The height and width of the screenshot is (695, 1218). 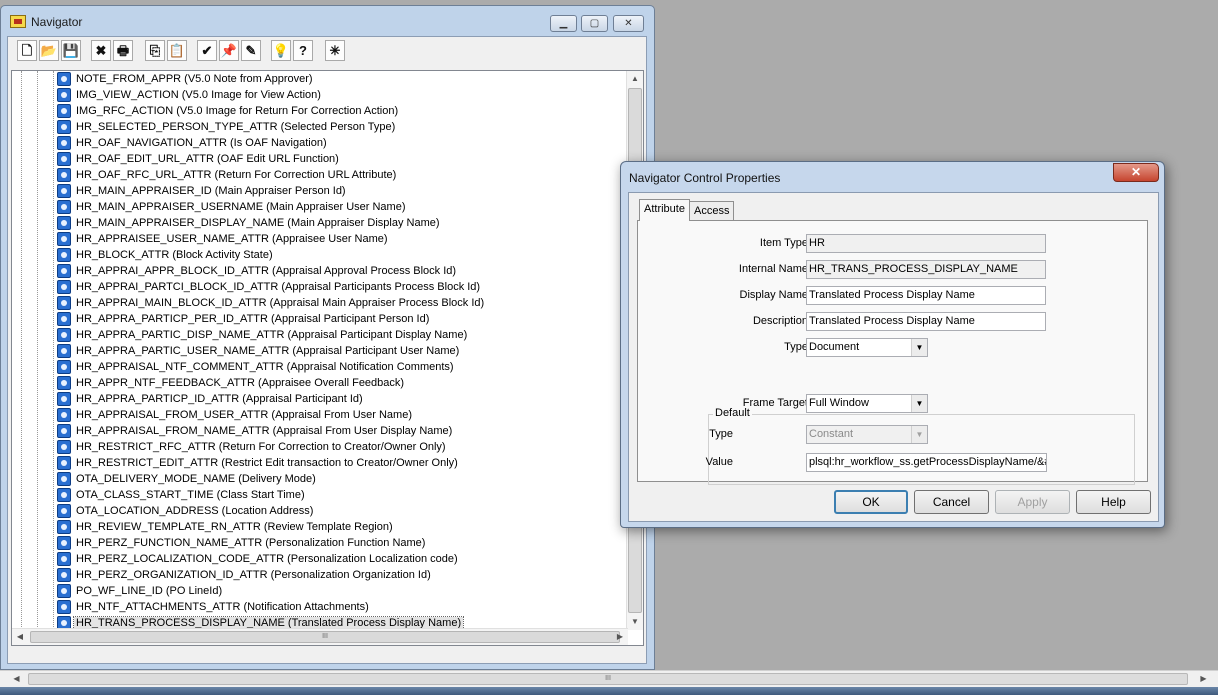 What do you see at coordinates (303, 50) in the screenshot?
I see `help-button: ?` at bounding box center [303, 50].